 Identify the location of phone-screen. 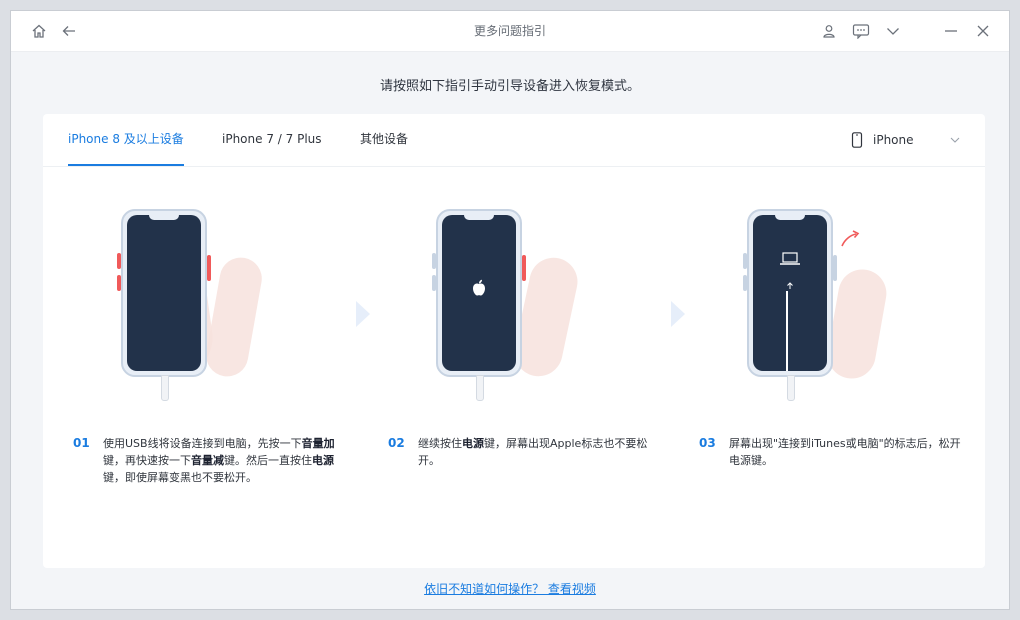
(164, 293).